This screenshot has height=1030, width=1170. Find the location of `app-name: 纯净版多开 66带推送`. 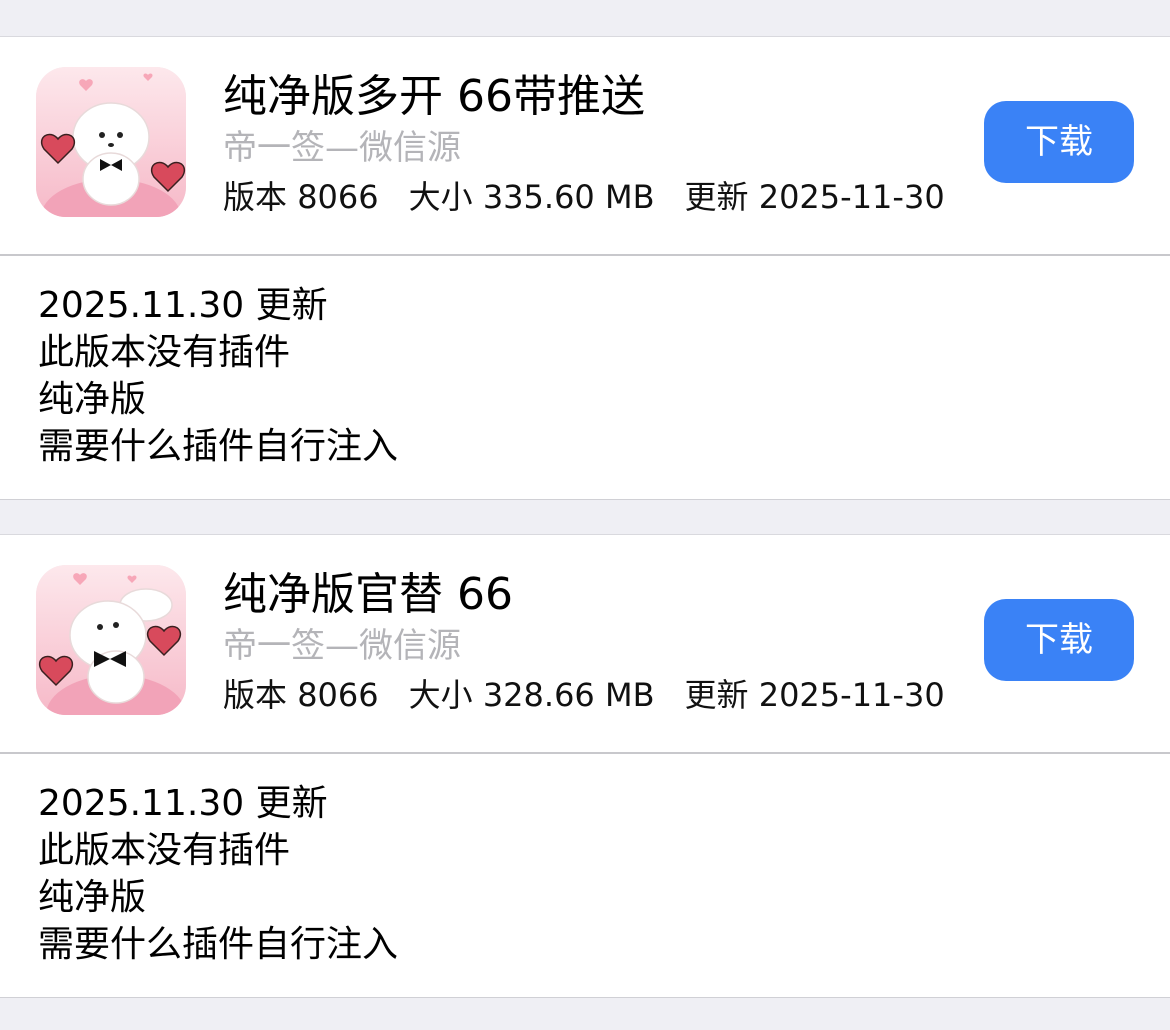

app-name: 纯净版多开 66带推送 is located at coordinates (434, 96).